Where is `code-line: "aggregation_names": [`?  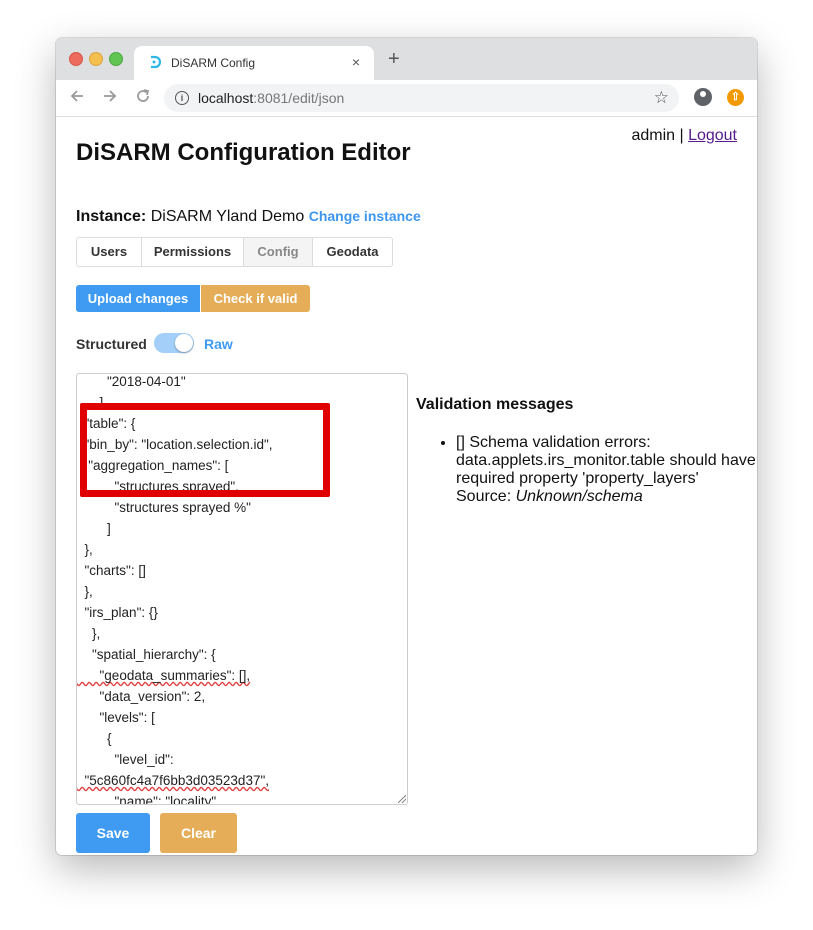
code-line: "aggregation_names": [ is located at coordinates (153, 465).